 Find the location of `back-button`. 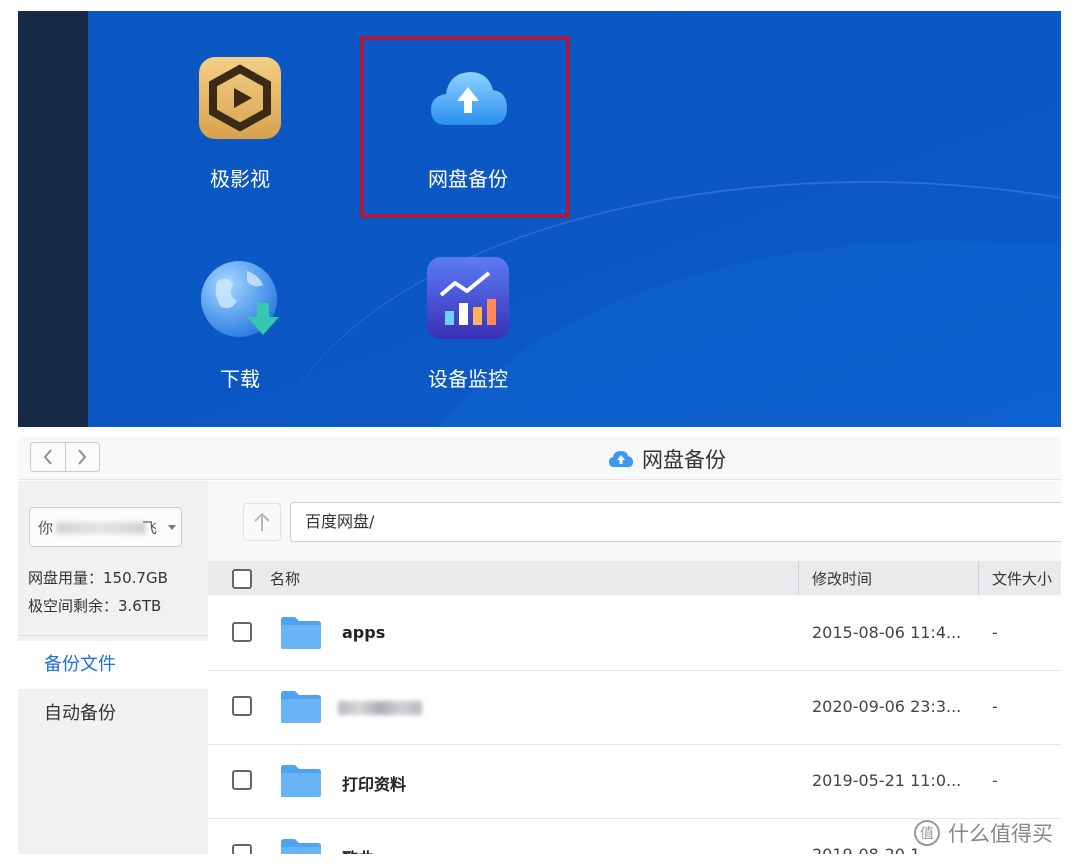

back-button is located at coordinates (48, 457).